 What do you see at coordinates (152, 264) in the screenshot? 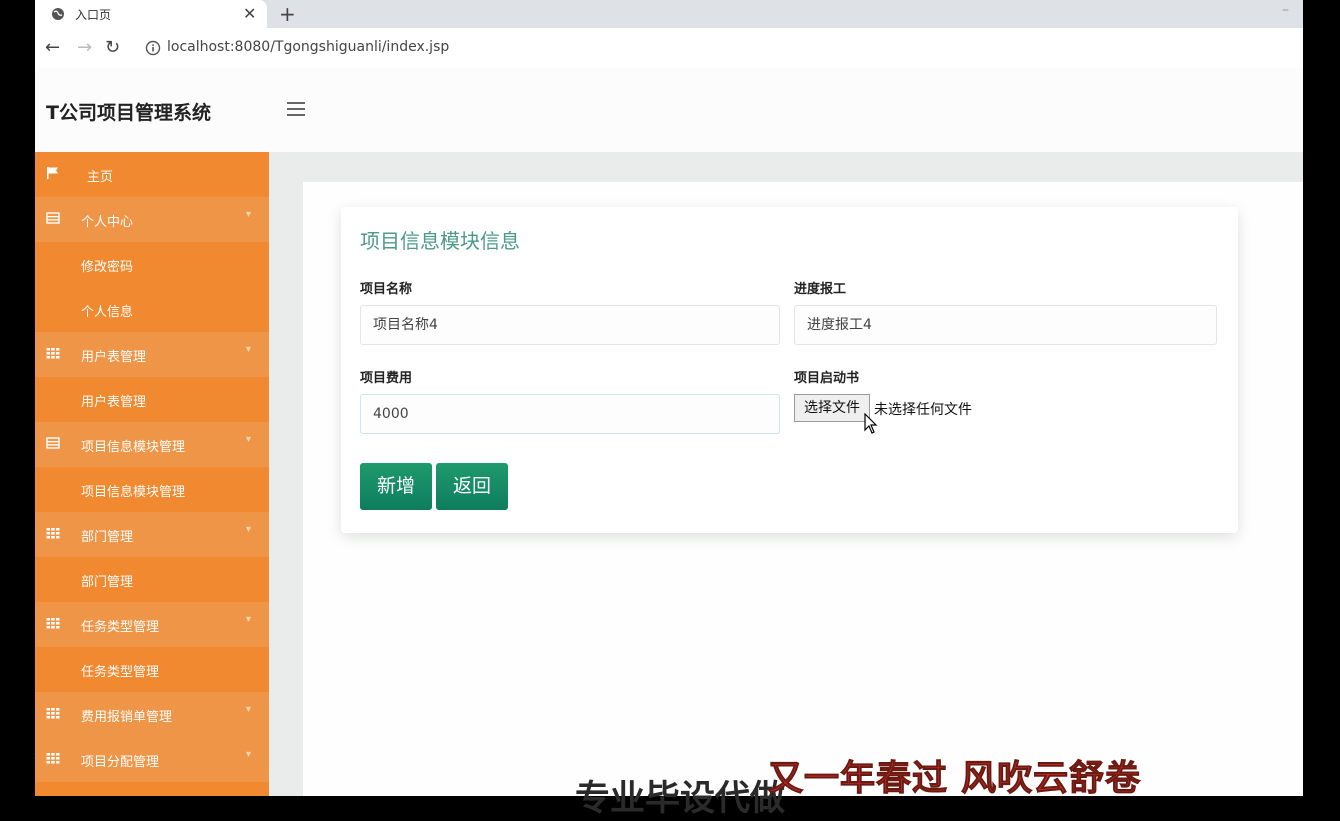
I see `sidebar-subitem: 修改密码` at bounding box center [152, 264].